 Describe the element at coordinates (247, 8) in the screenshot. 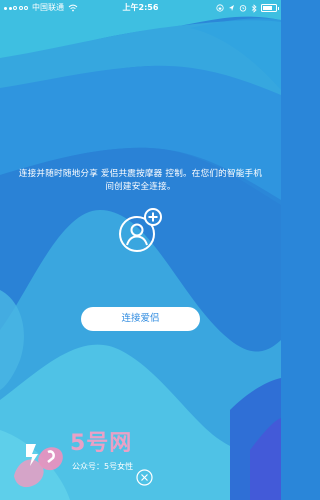

I see `status-right` at that location.